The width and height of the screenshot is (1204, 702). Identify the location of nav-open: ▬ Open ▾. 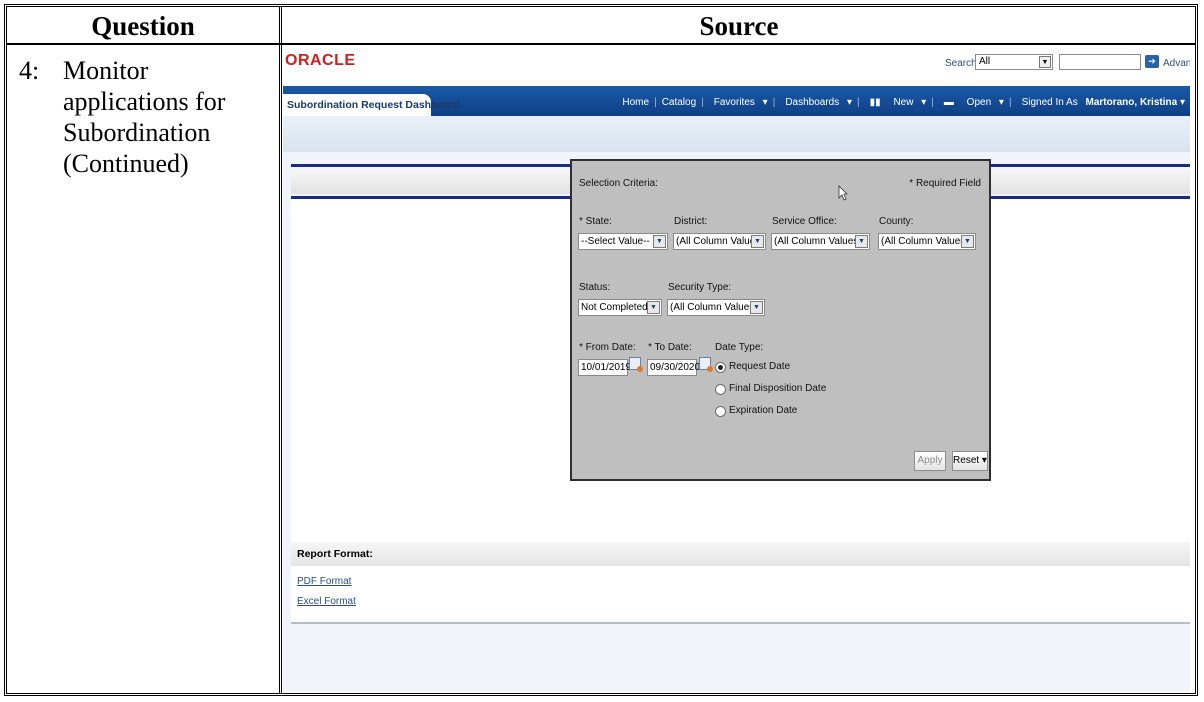
(971, 102).